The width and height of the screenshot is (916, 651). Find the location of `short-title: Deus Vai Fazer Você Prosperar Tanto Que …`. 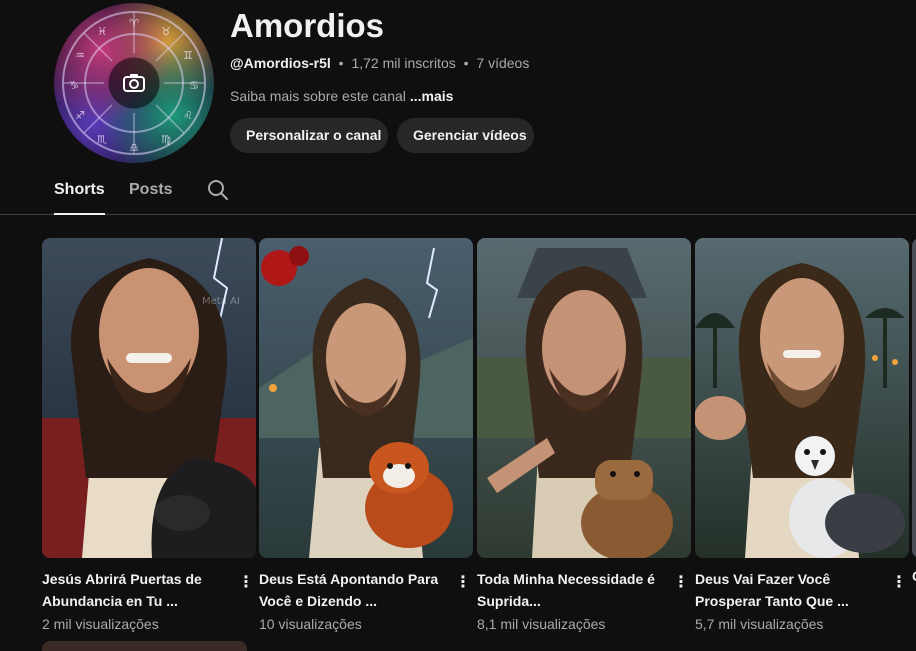

short-title: Deus Vai Fazer Você Prosperar Tanto Que … is located at coordinates (786, 590).